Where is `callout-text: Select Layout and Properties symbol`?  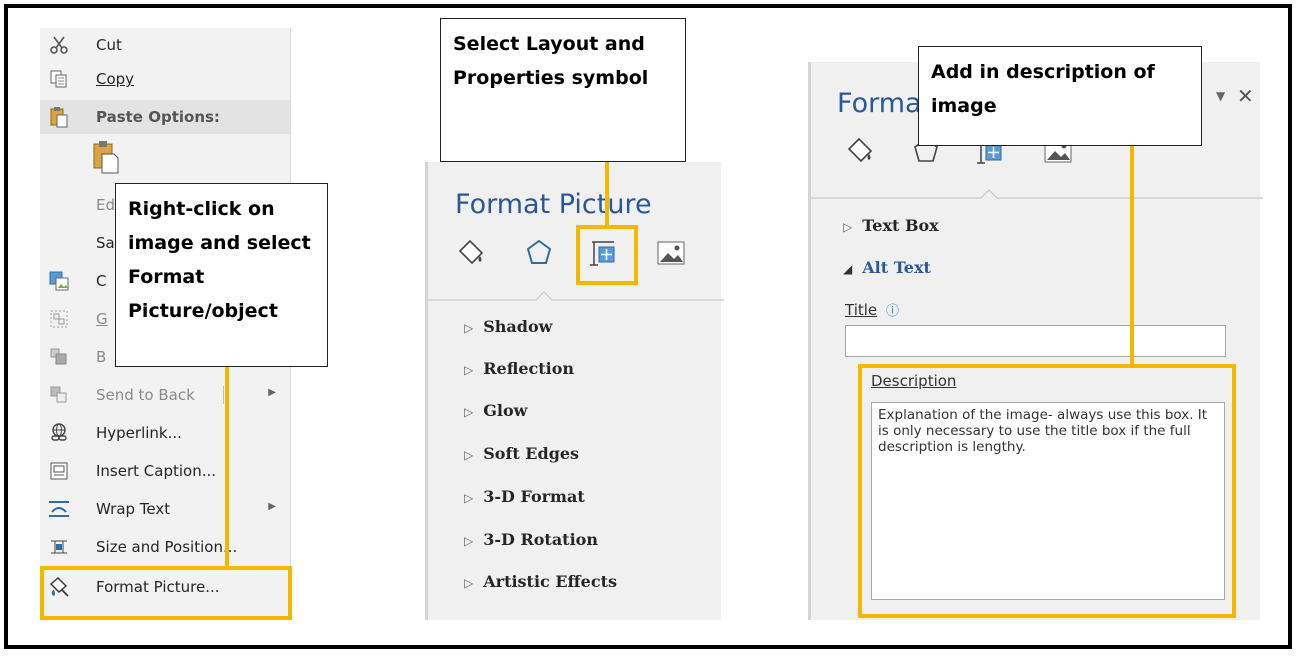 callout-text: Select Layout and Properties symbol is located at coordinates (551, 61).